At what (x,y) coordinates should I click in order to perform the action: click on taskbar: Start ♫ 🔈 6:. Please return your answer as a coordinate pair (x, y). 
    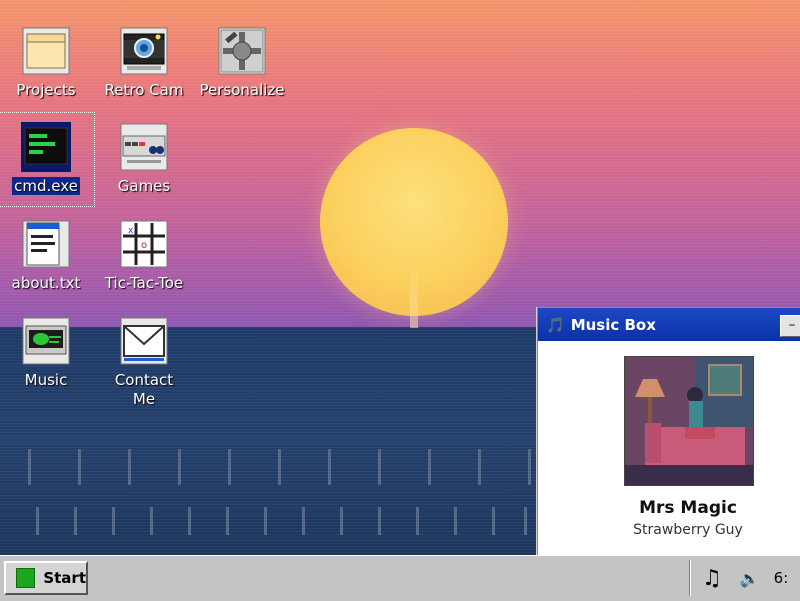
    Looking at the image, I should click on (400, 578).